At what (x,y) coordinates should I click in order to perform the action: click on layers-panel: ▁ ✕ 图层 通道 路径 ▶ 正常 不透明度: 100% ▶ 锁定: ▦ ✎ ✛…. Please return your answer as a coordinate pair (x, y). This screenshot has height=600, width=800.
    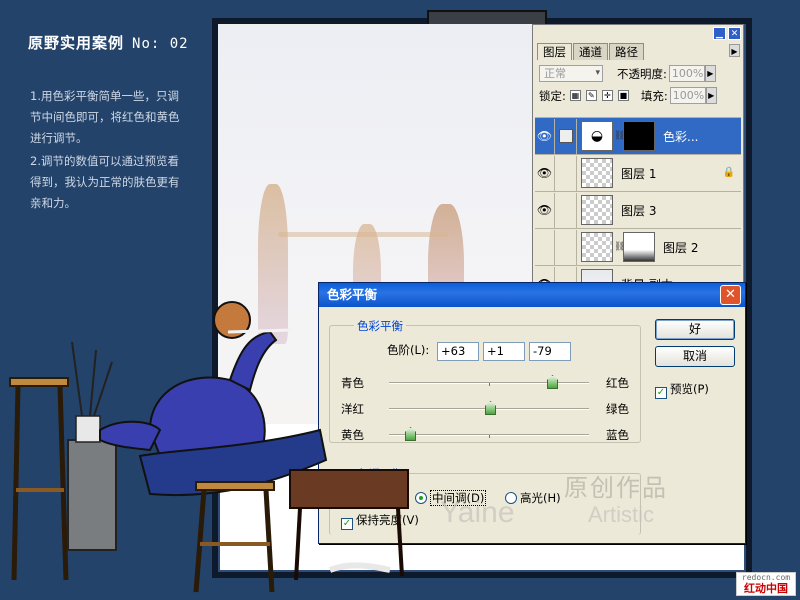
    Looking at the image, I should click on (638, 163).